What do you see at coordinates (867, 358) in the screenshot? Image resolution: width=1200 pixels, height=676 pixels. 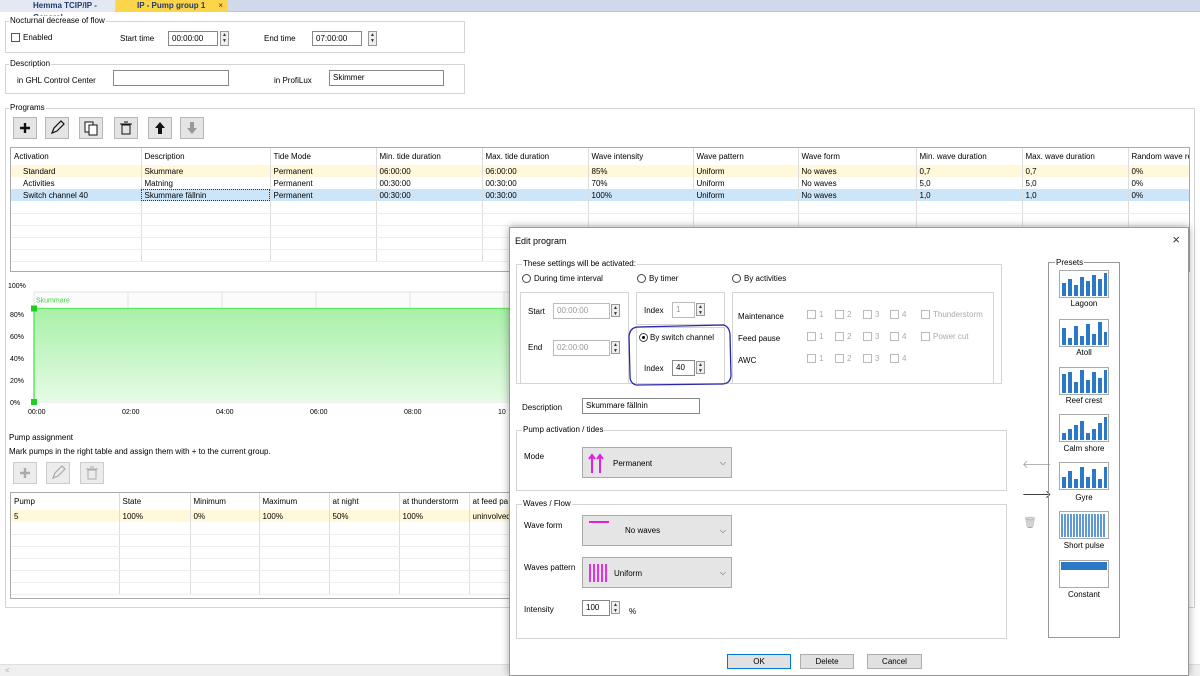 I see `awc-3-checkbox` at bounding box center [867, 358].